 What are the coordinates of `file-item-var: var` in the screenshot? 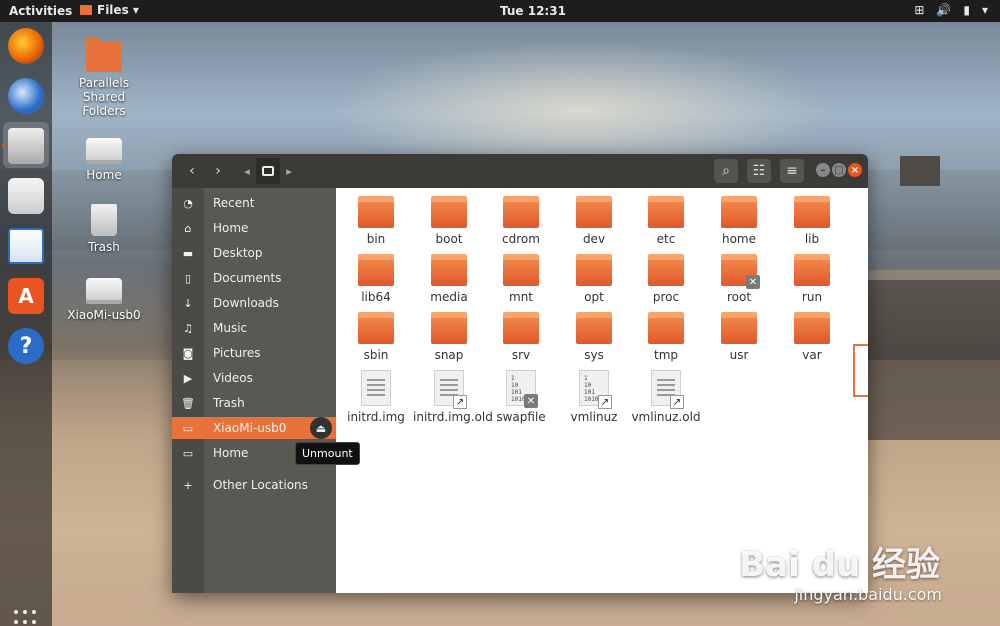 It's located at (812, 337).